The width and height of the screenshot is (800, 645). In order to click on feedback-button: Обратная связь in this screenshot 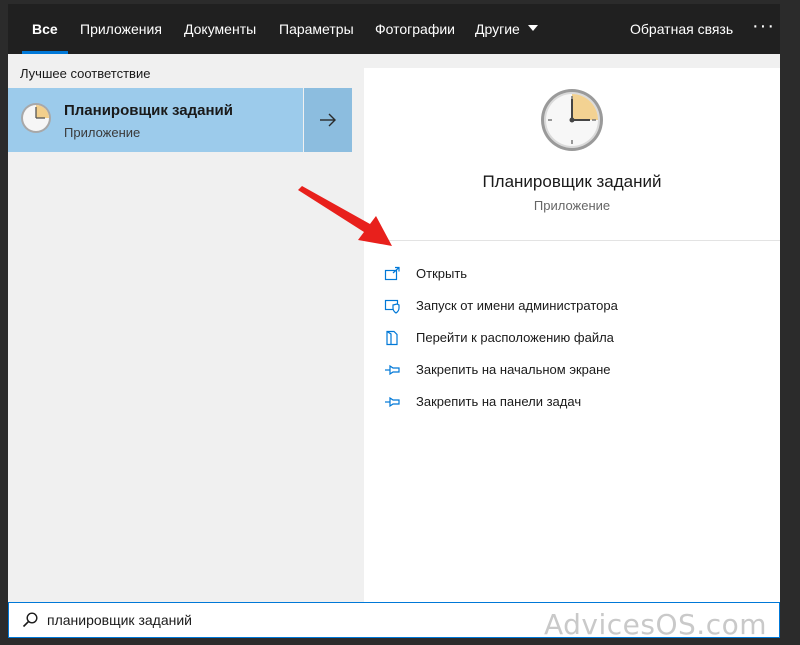, I will do `click(681, 29)`.